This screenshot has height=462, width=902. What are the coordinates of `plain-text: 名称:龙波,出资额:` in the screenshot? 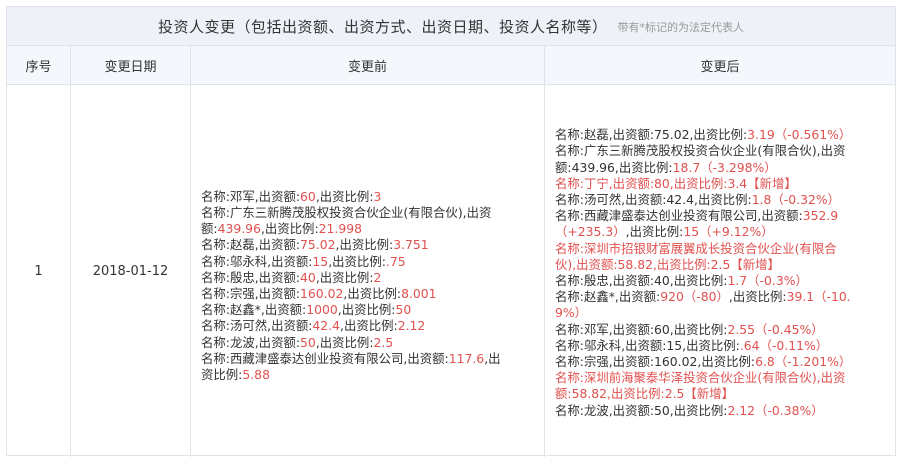 It's located at (251, 342).